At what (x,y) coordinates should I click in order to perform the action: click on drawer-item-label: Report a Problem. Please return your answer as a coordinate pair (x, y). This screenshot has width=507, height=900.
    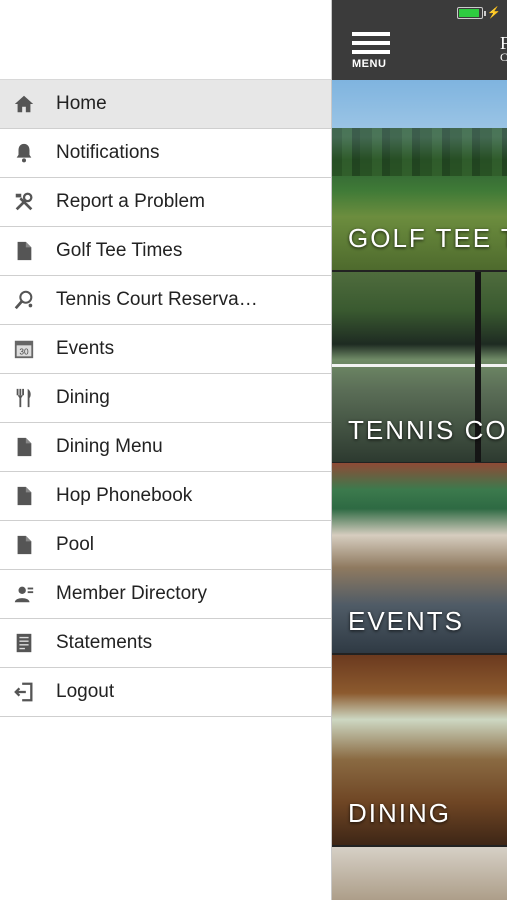
    Looking at the image, I should click on (130, 201).